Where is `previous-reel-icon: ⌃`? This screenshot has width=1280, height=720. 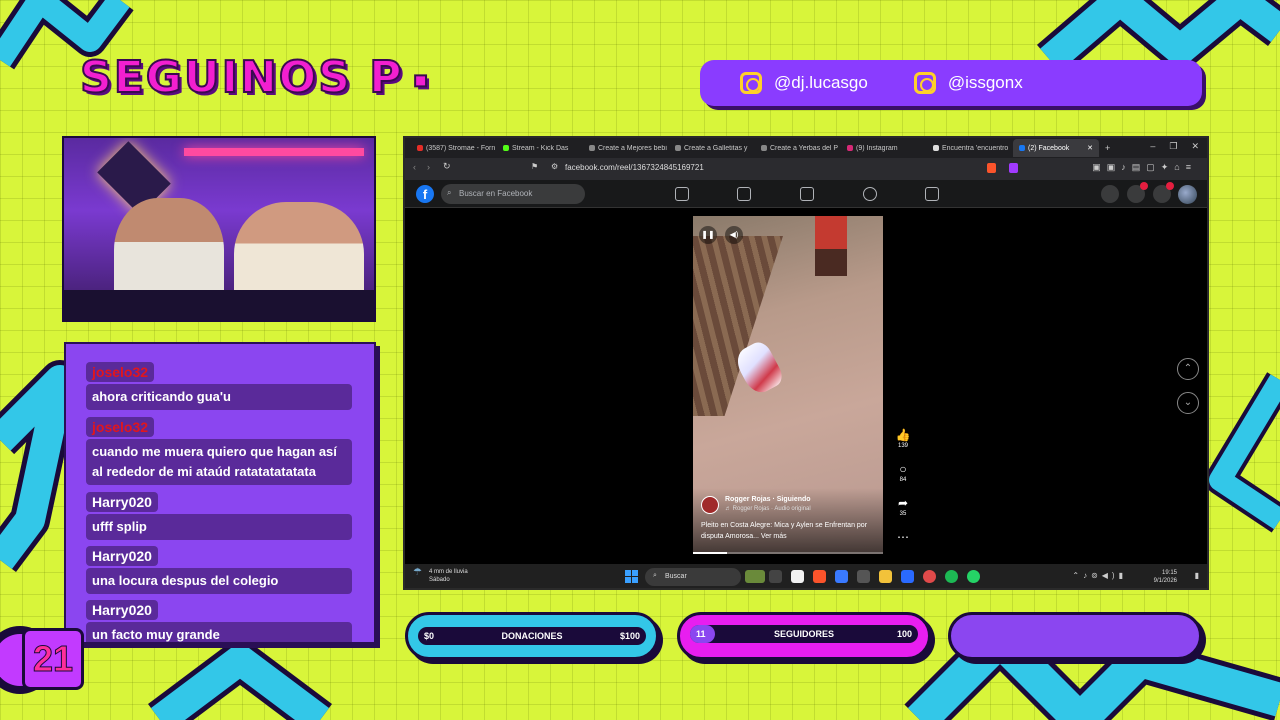
previous-reel-icon: ⌃ is located at coordinates (1188, 369).